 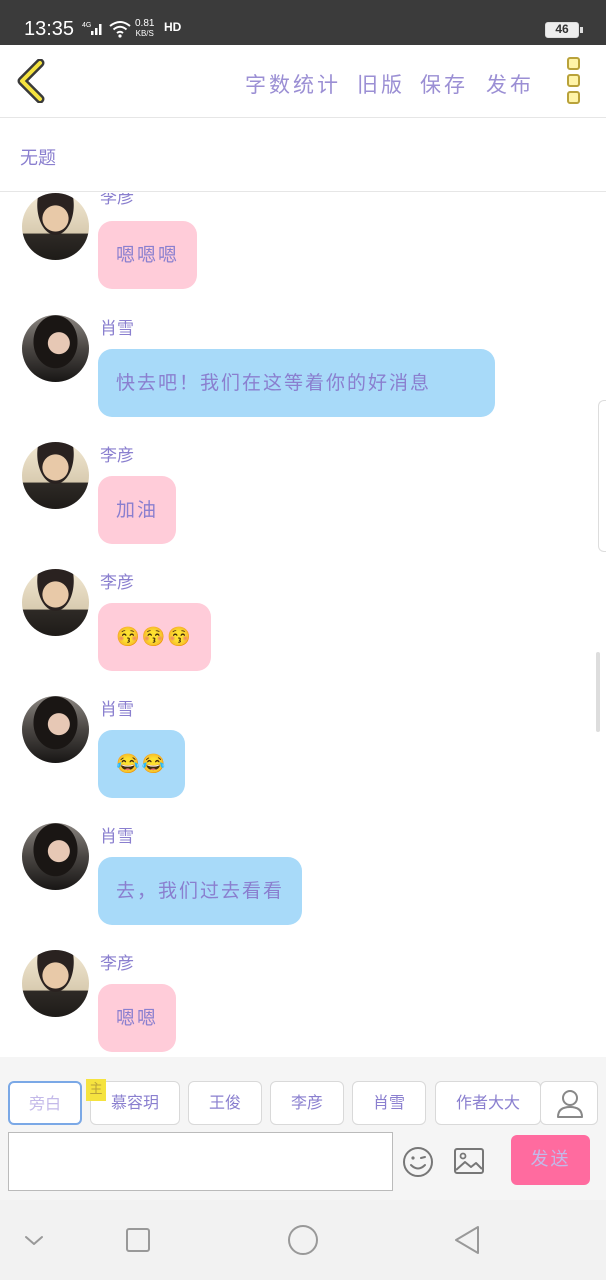 I want to click on user-icon, so click(x=569, y=1103).